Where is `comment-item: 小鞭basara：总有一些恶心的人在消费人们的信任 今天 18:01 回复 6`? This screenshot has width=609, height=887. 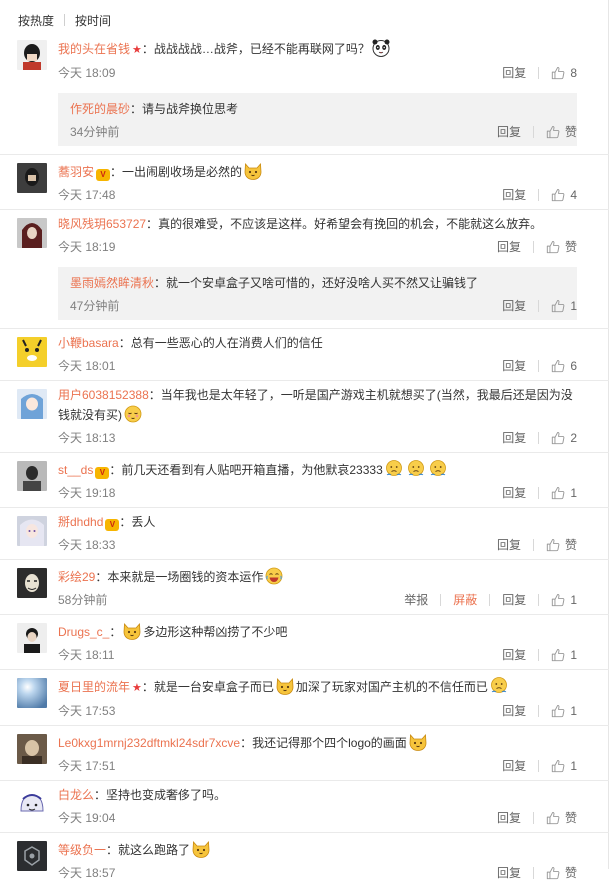 comment-item: 小鞭basara：总有一些恶心的人在消费人们的信任 今天 18:01 回复 6 is located at coordinates (304, 355).